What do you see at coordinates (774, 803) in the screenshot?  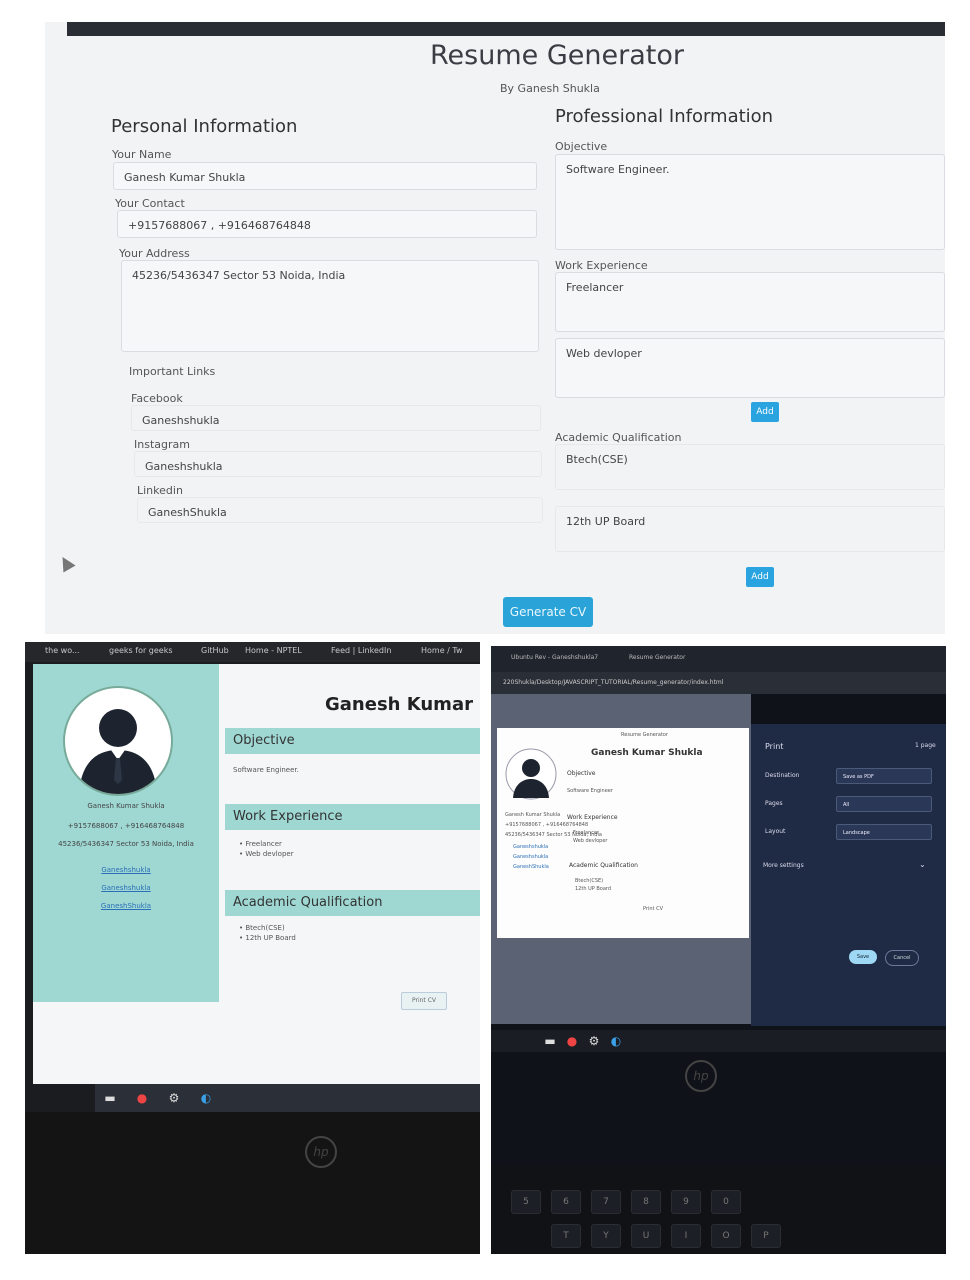 I see `pages-label: Pages` at bounding box center [774, 803].